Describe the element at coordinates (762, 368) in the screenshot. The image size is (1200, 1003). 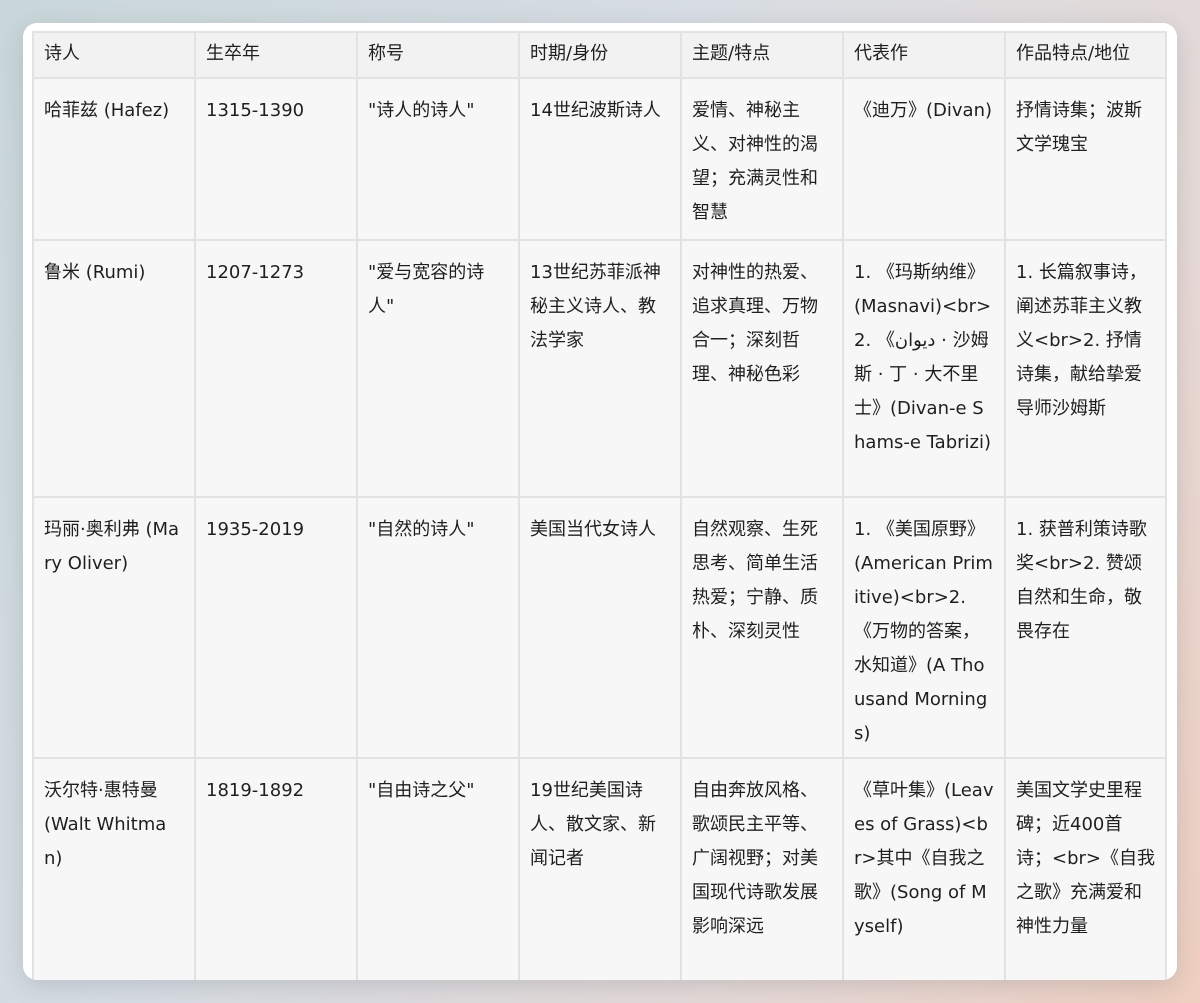
I see `cell-themes: 对神性的热爱、追求真理、万物合一；深刻哲理、神秘色彩` at that location.